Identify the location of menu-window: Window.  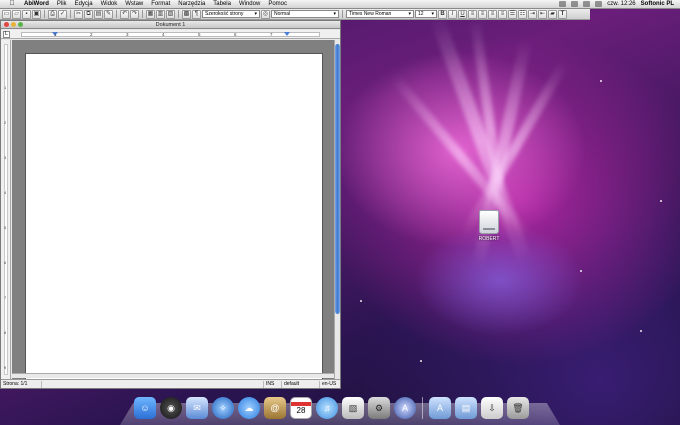
(249, 4).